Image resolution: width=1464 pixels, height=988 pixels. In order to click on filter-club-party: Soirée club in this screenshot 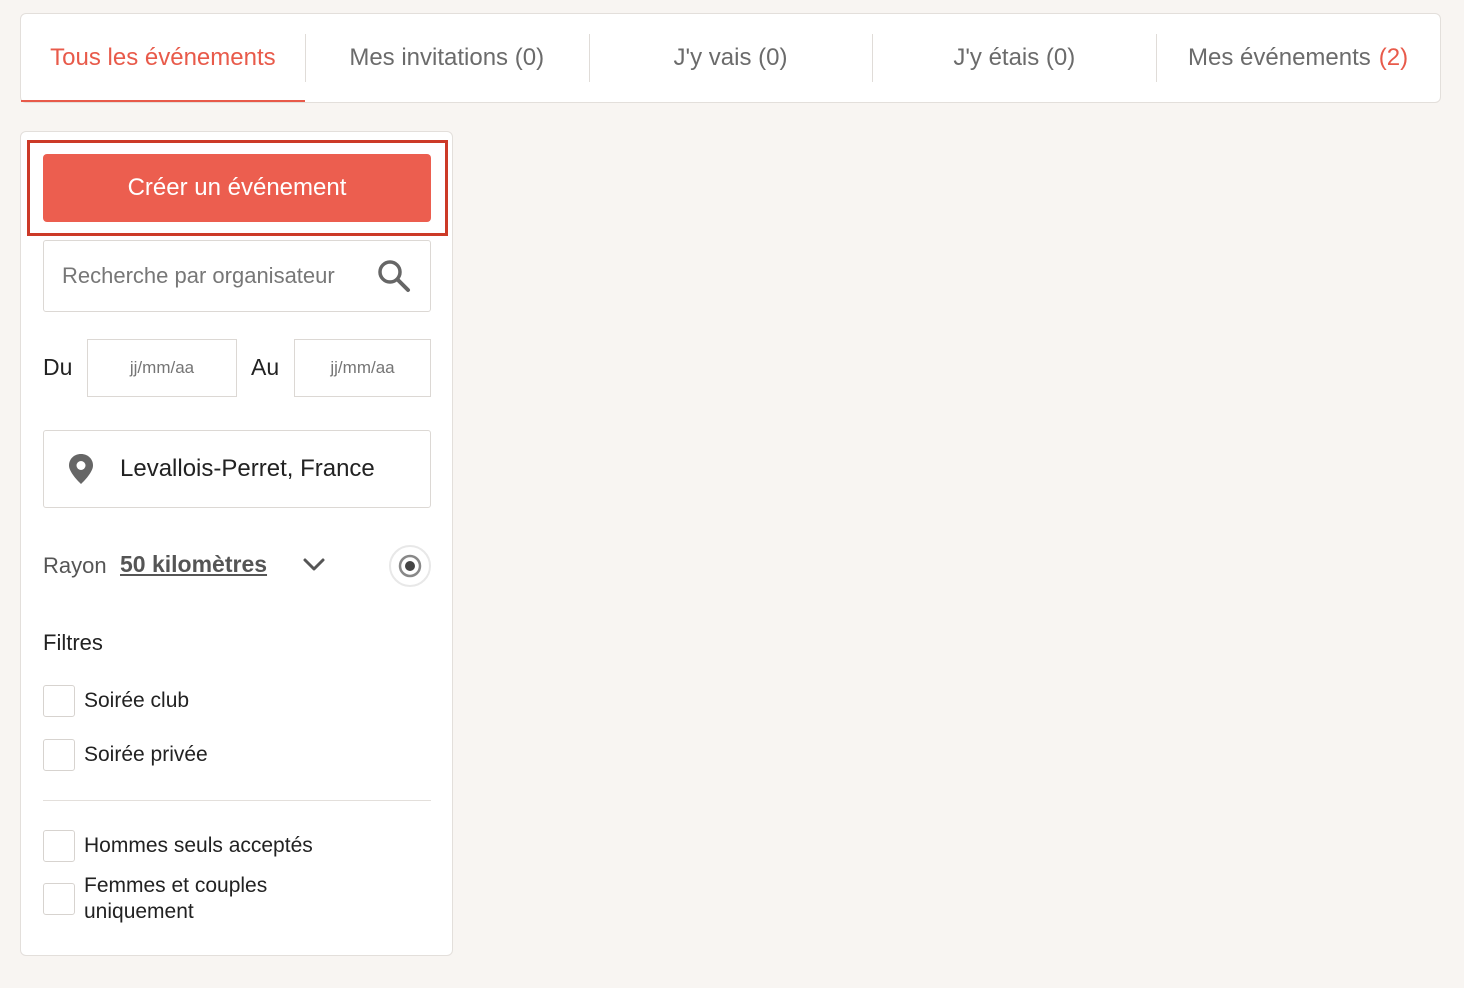, I will do `click(116, 701)`.